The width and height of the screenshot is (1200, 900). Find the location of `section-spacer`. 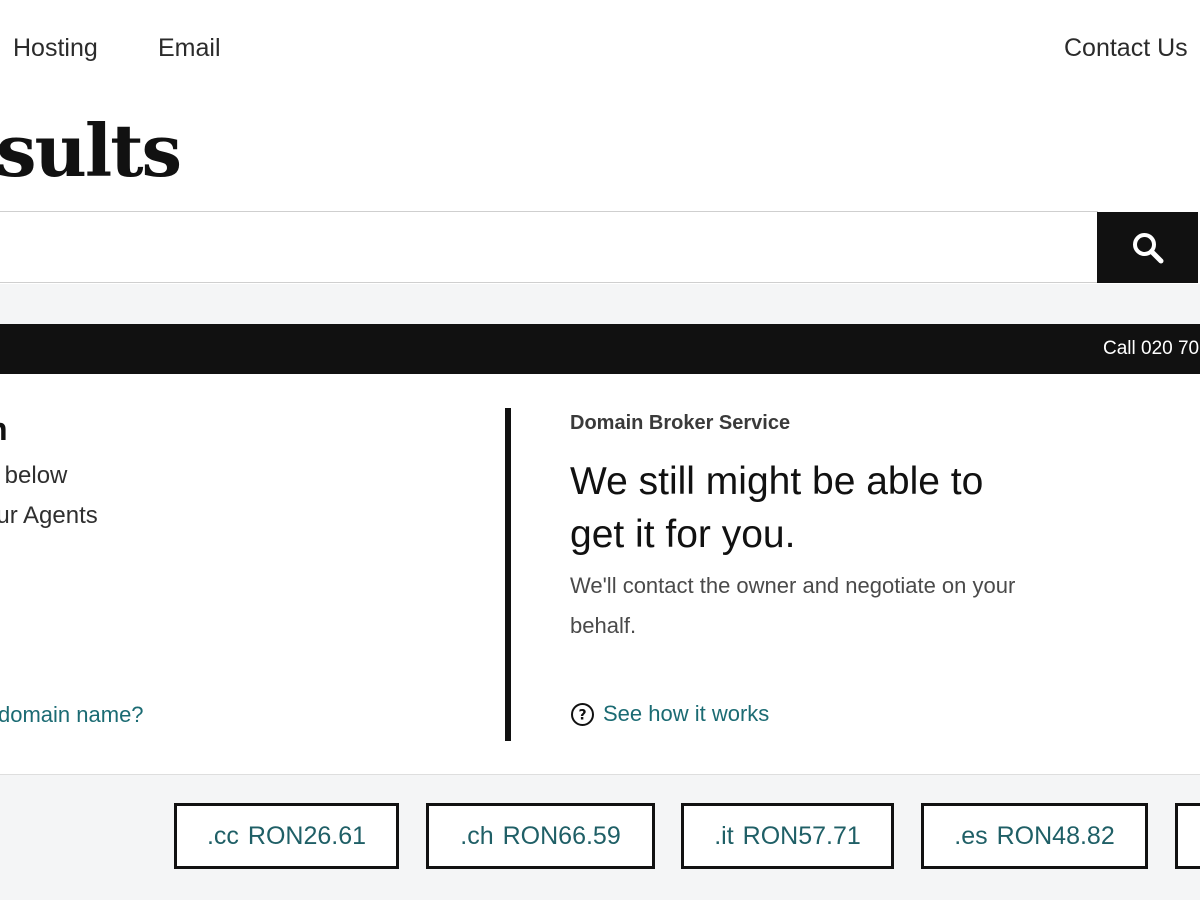

section-spacer is located at coordinates (600, 304).